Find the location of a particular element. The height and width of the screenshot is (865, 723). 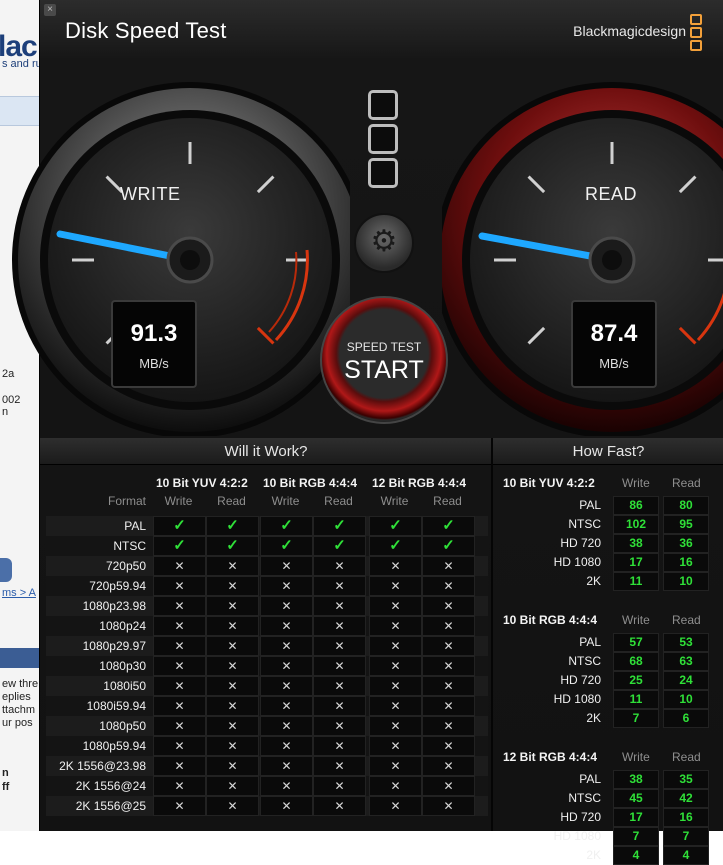

group-header-rgb444-12: 12 Bit RGB 4:4:4 is located at coordinates (419, 483).